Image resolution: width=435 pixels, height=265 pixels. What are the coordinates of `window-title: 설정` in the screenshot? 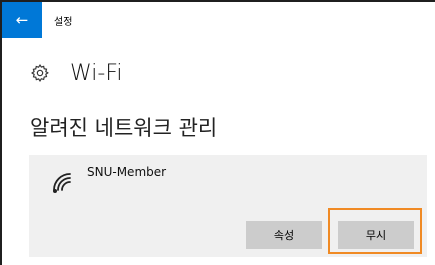 It's located at (63, 22).